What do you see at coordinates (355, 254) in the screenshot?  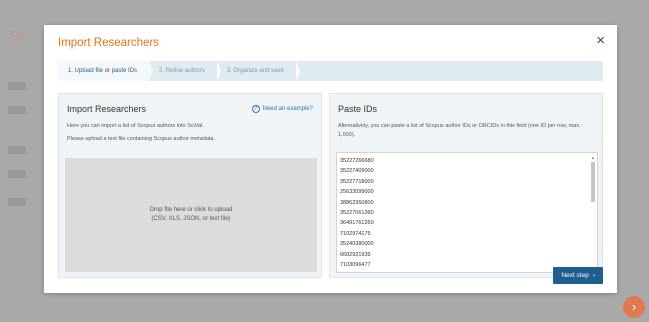 I see `id-row: 6602921939` at bounding box center [355, 254].